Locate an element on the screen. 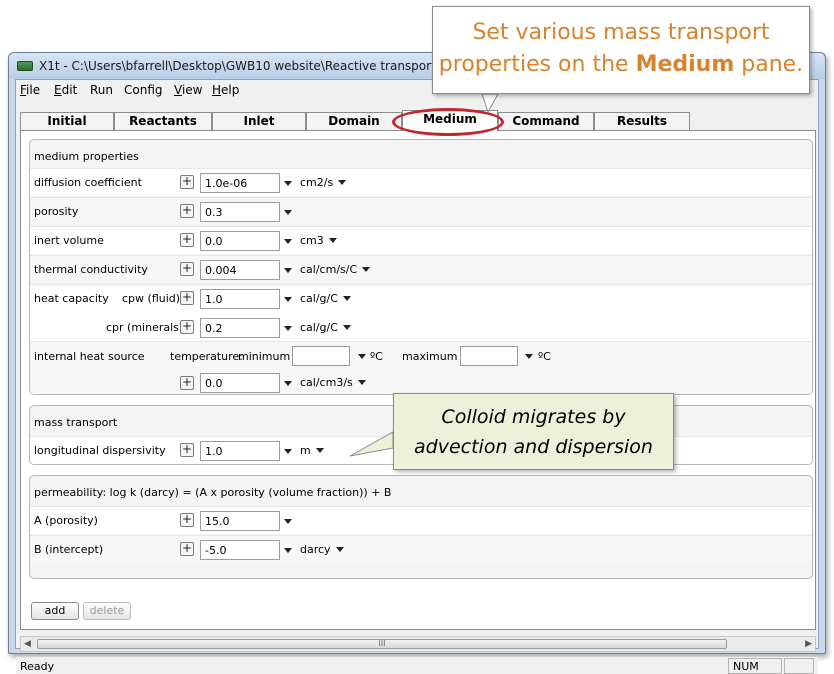 Image resolution: width=834 pixels, height=674 pixels. heat-source-field: 0.0 is located at coordinates (240, 383).